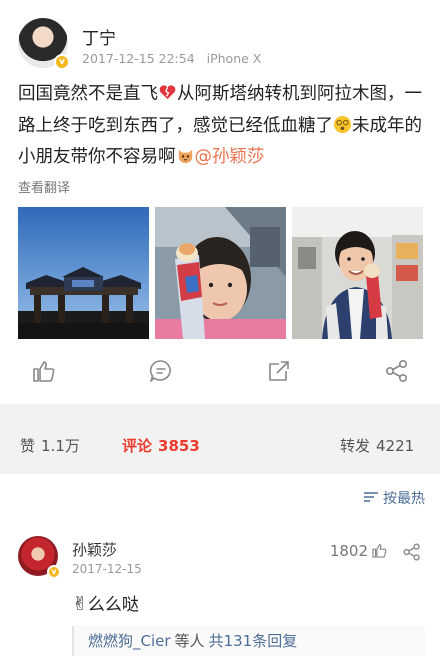 This screenshot has height=672, width=440. I want to click on reply-total: 共131条回复, so click(253, 641).